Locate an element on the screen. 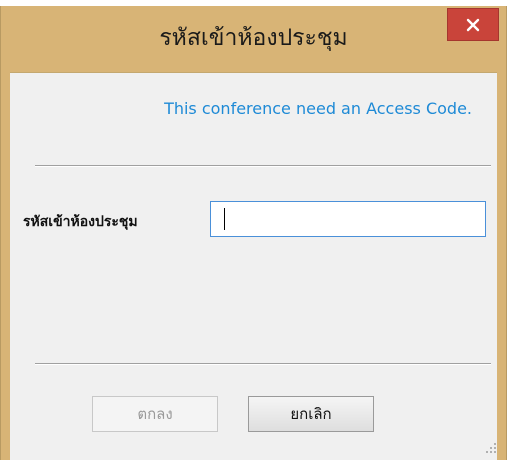  access-code-input is located at coordinates (348, 219).